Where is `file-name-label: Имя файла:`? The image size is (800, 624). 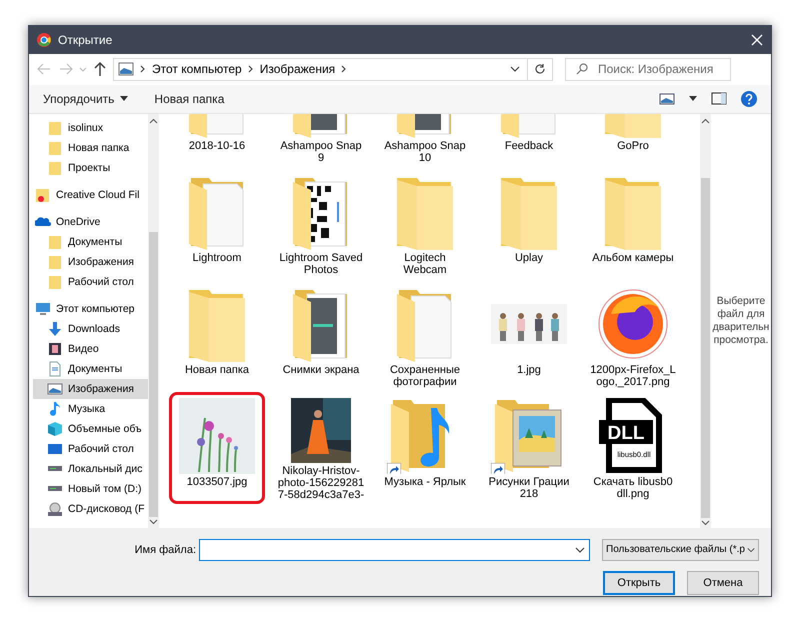
file-name-label: Имя файла: is located at coordinates (165, 550).